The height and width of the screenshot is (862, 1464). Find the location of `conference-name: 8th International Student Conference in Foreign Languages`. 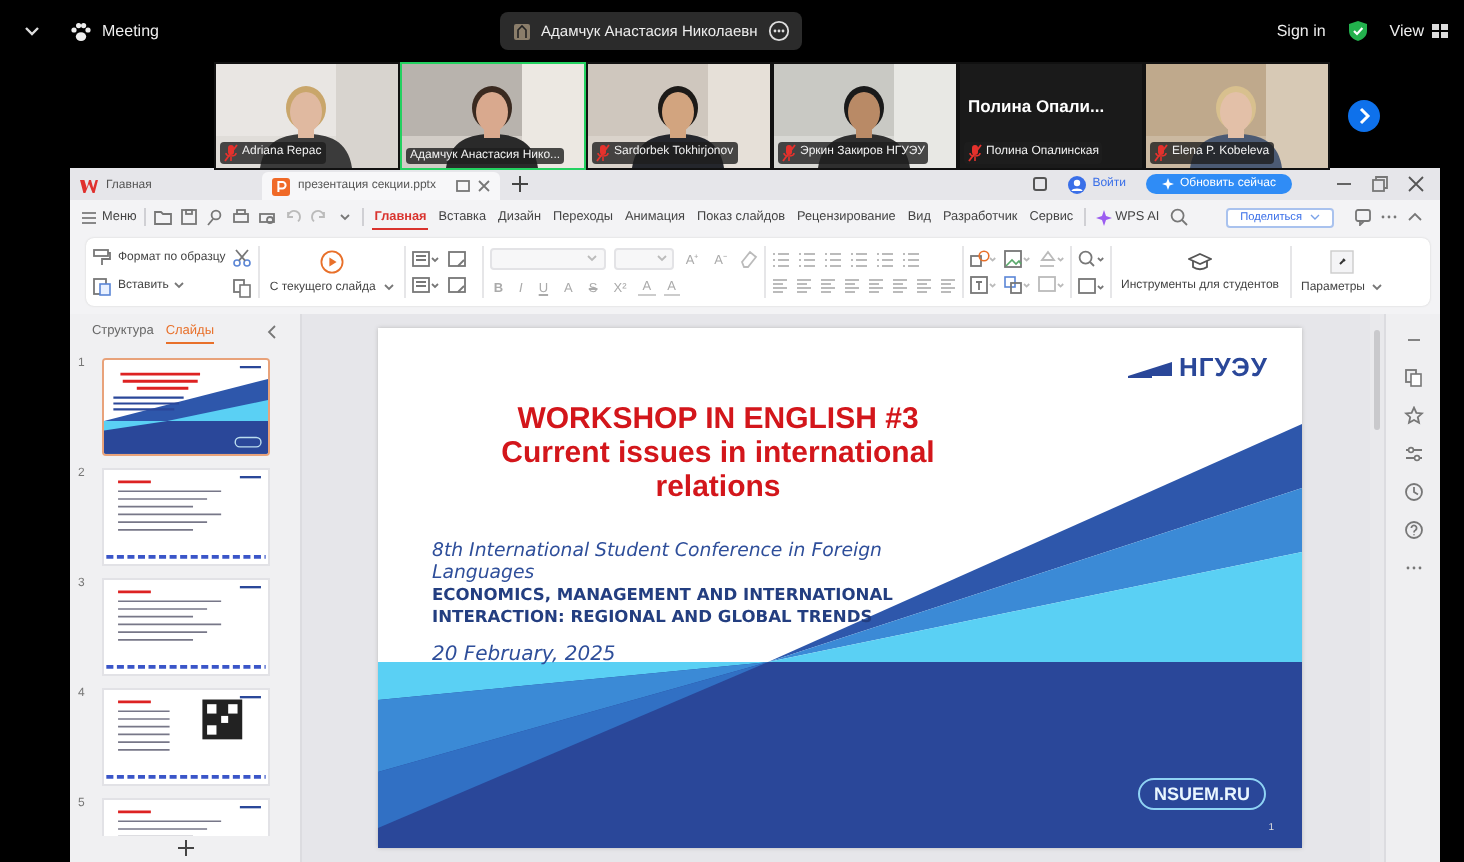

conference-name: 8th International Student Conference in Foreign Languages is located at coordinates (658, 562).